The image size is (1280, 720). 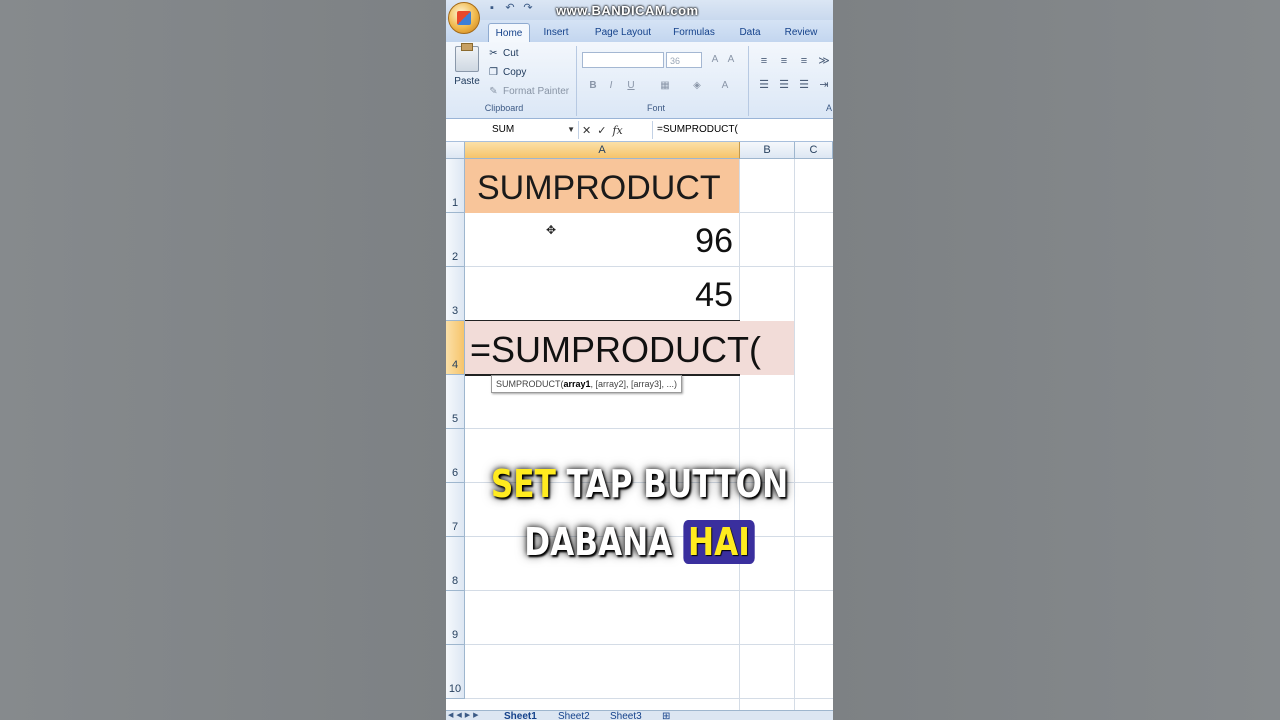 I want to click on row-header-1: 1, so click(x=455, y=186).